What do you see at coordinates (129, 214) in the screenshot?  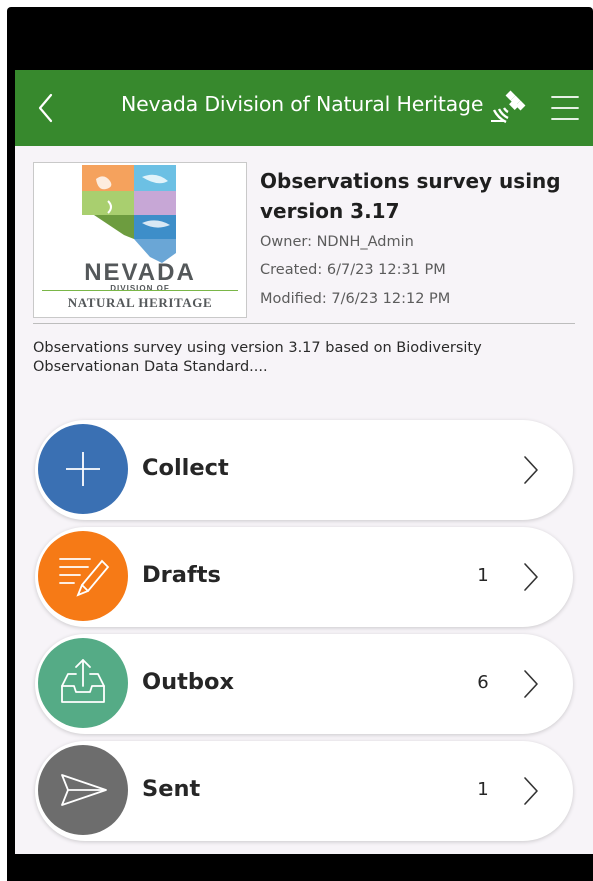 I see `nevada-map-logo` at bounding box center [129, 214].